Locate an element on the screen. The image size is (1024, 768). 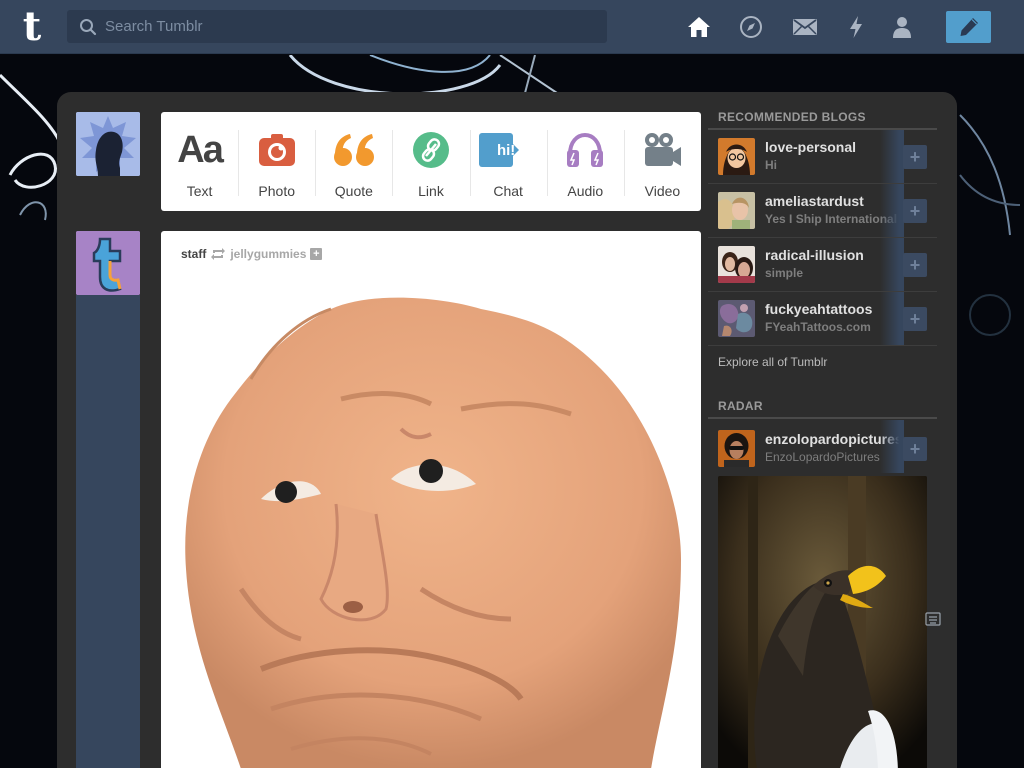
reblog-source-link: jellygummies is located at coordinates (268, 254).